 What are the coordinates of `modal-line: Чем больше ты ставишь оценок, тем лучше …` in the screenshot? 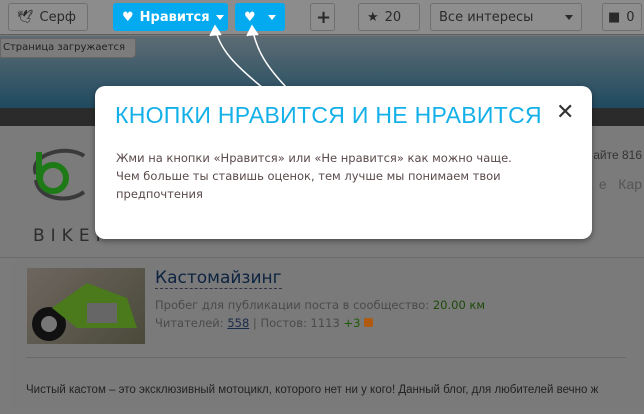 It's located at (308, 185).